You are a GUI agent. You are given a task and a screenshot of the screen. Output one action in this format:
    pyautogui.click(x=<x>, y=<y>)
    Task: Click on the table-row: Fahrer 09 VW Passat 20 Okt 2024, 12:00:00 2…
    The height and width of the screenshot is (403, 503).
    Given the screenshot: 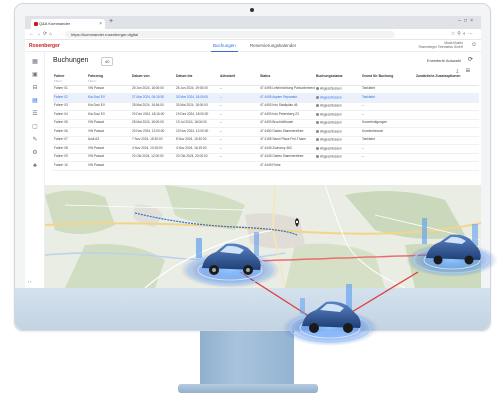 What is the action you would take?
    pyautogui.click(x=266, y=157)
    